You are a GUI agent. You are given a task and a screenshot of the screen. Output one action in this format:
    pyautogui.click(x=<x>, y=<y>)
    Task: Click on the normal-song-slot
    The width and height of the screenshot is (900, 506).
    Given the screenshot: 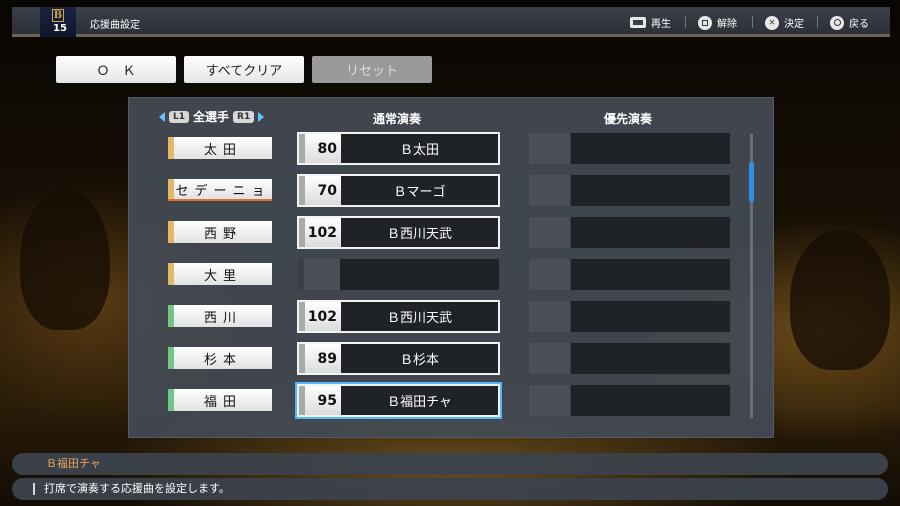 What is the action you would take?
    pyautogui.click(x=398, y=274)
    